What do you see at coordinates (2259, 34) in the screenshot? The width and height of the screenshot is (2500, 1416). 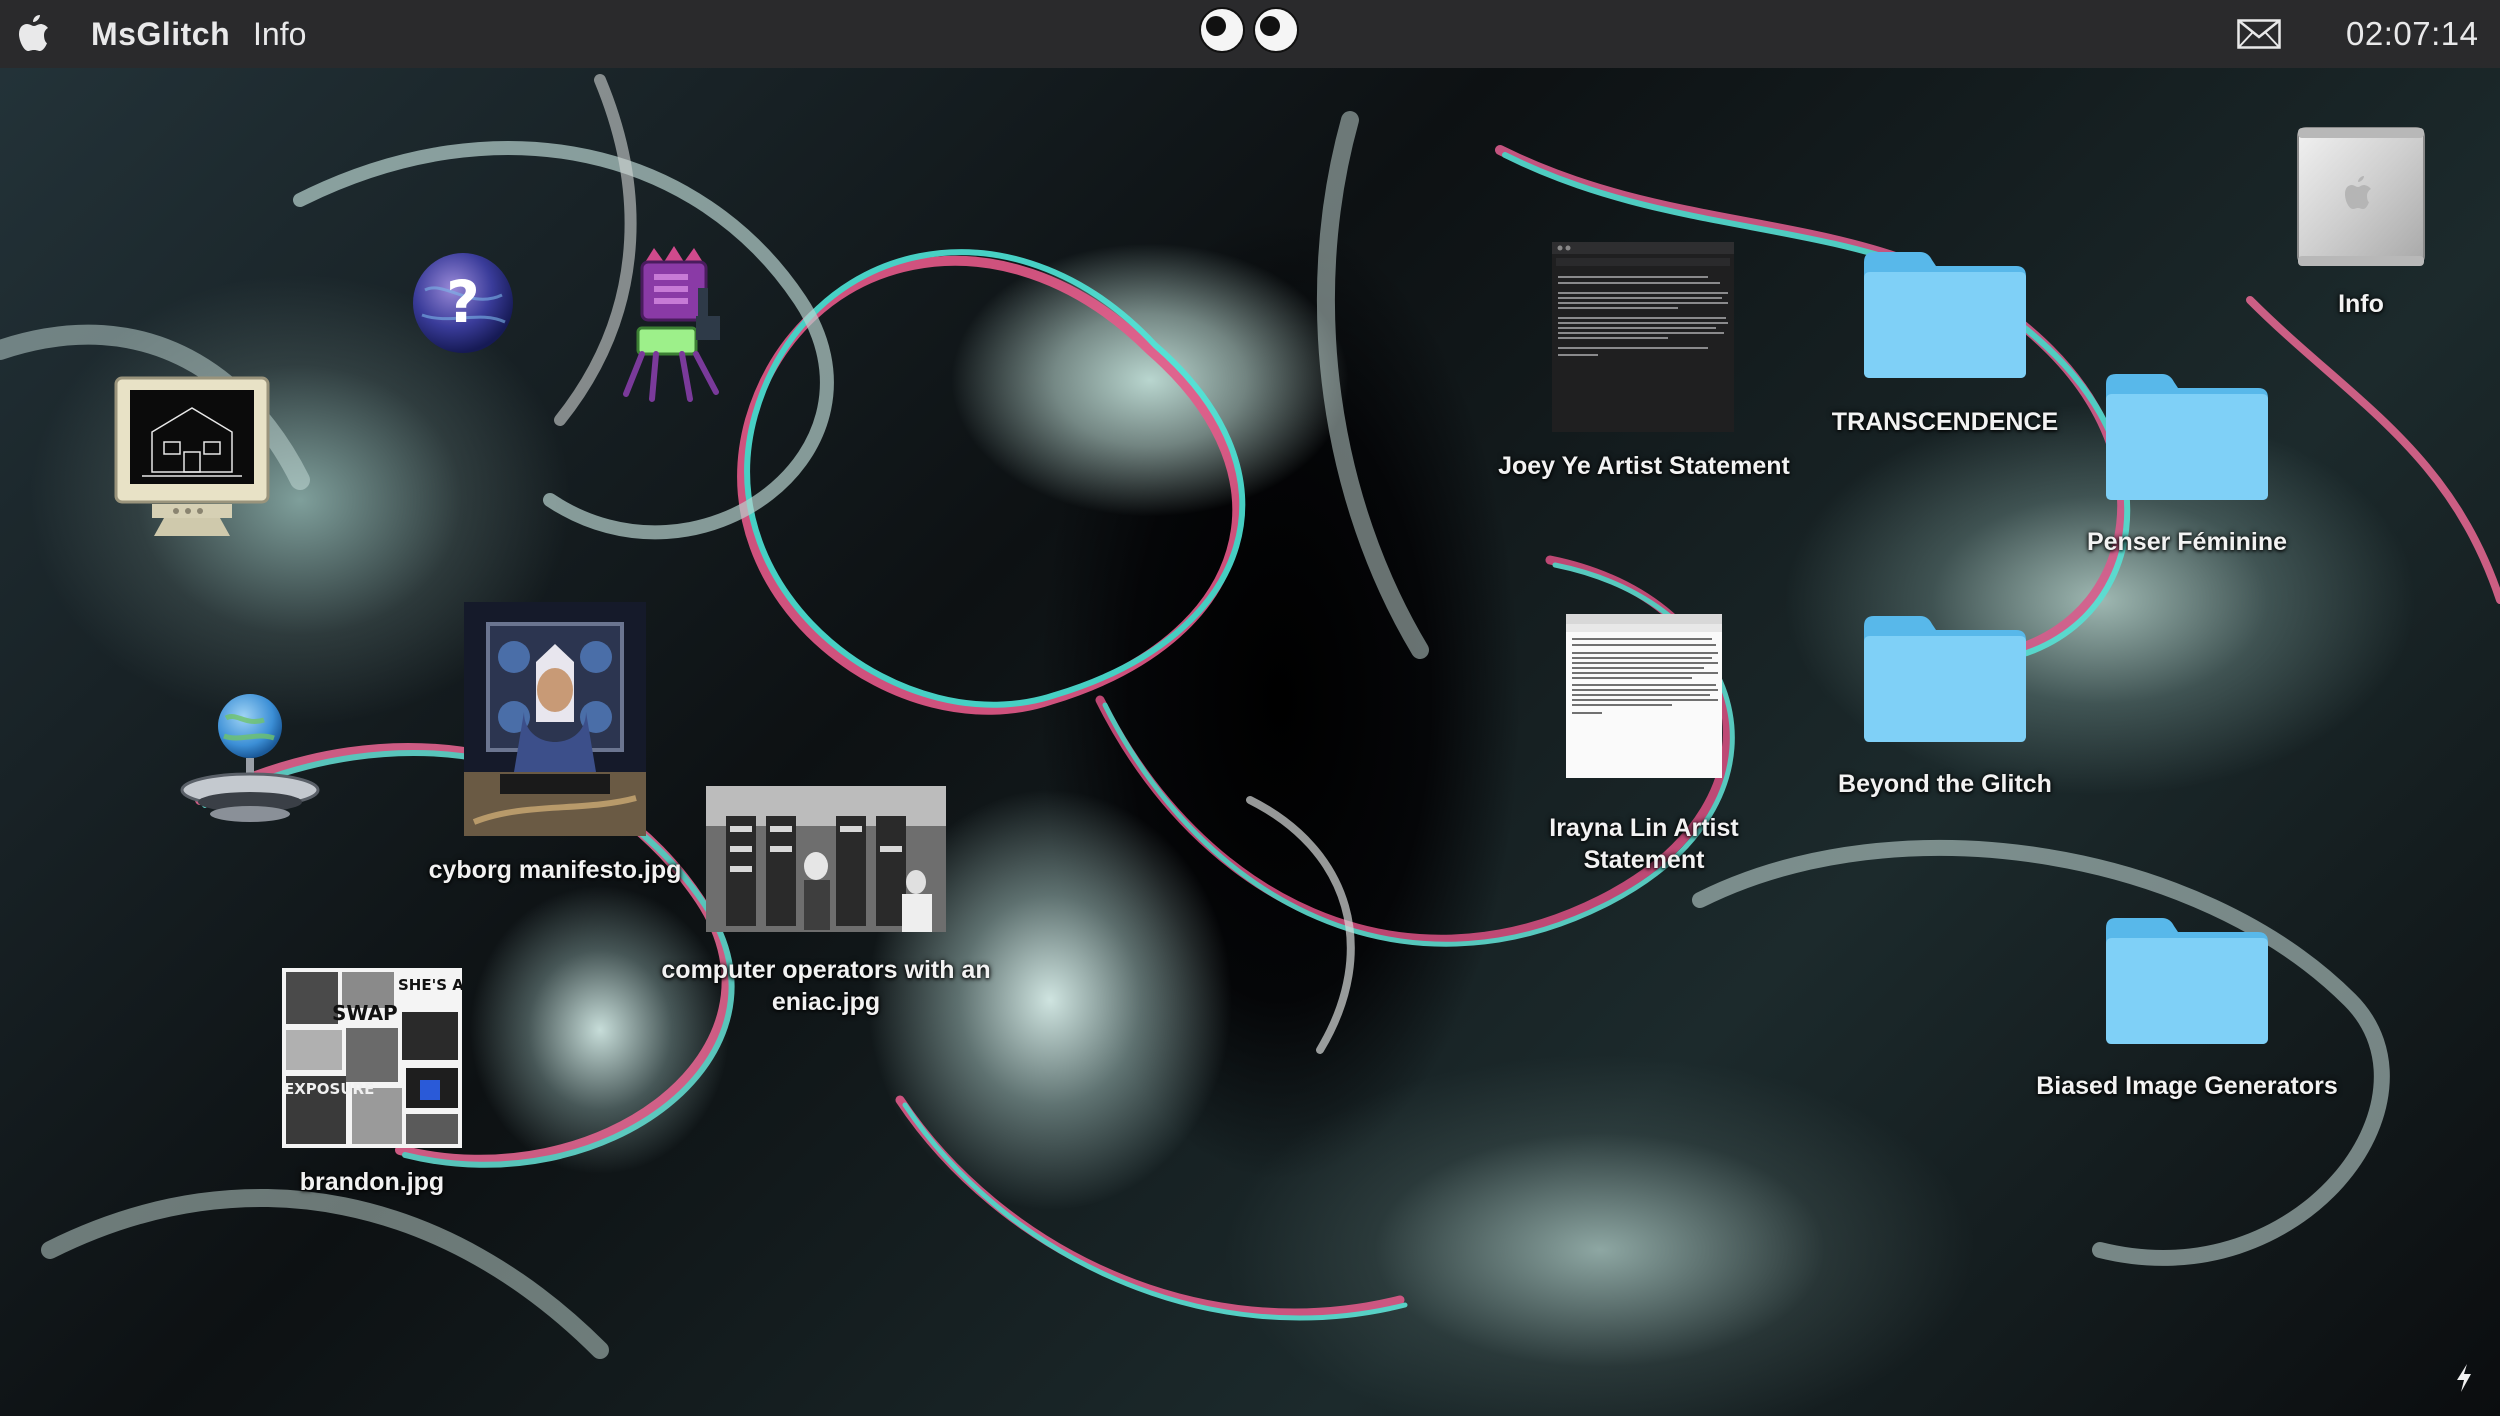 I see `mail-icon` at bounding box center [2259, 34].